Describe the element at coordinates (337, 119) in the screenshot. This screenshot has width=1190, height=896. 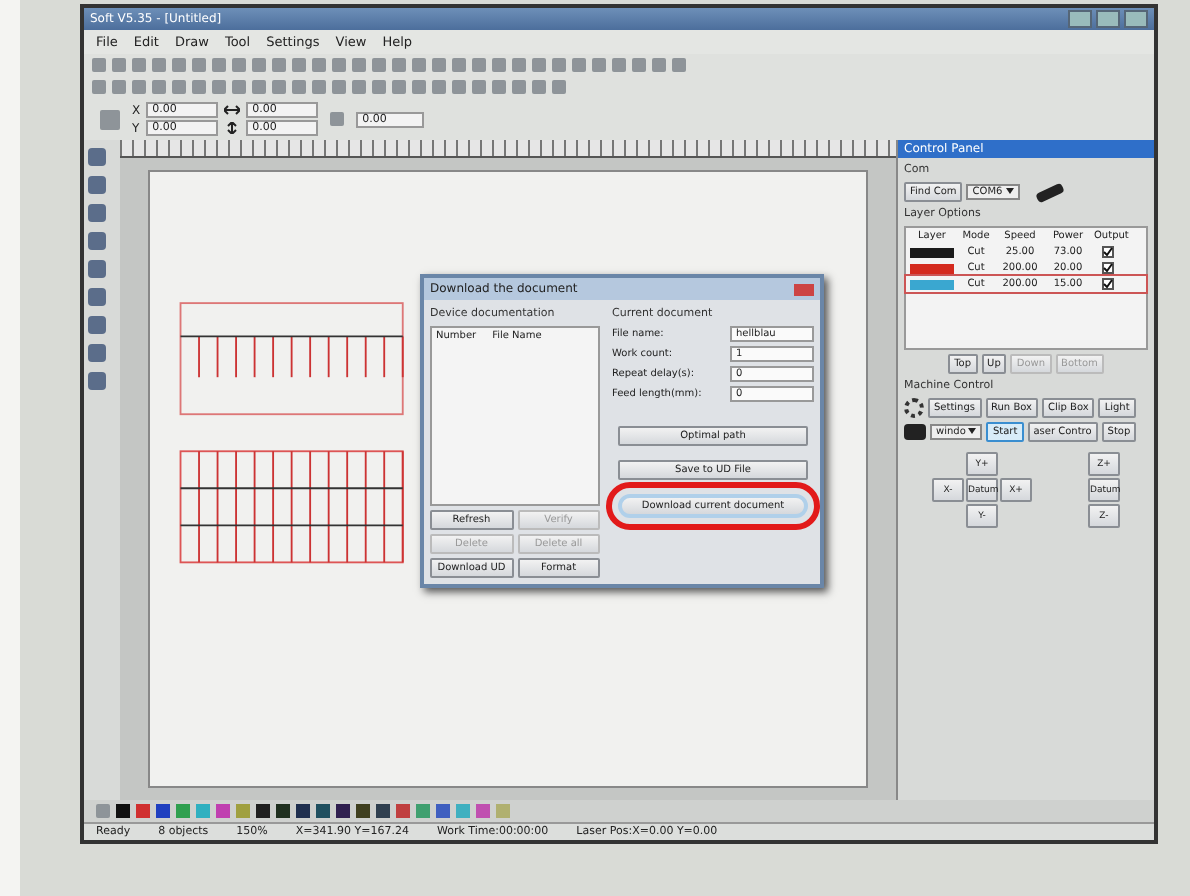
I see `lock-icon` at that location.